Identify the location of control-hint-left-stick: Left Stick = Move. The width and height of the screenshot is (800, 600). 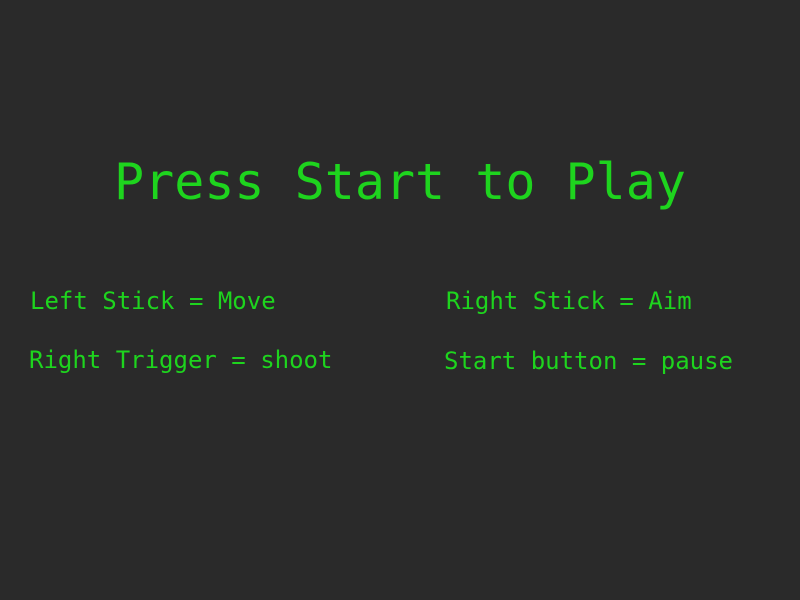
(153, 301).